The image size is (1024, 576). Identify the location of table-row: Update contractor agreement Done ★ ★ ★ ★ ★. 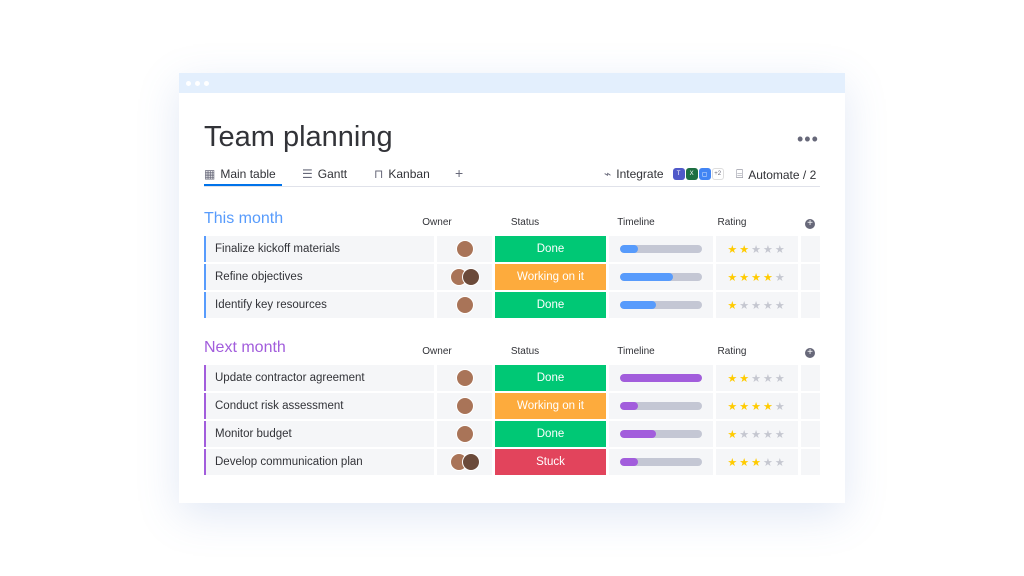
(512, 378).